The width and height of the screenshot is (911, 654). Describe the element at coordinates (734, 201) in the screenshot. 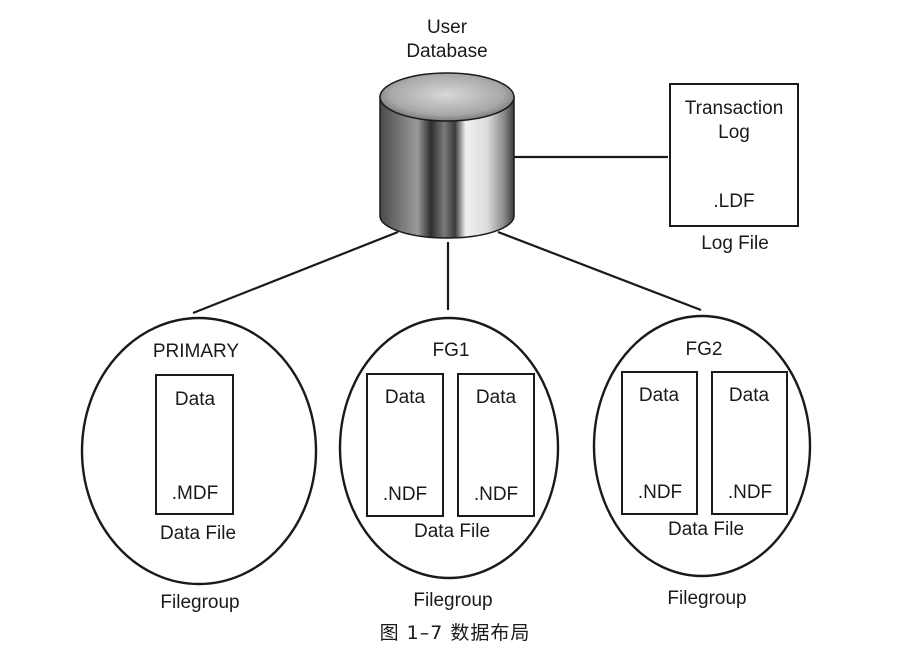

I see `log-extension: .LDF` at that location.